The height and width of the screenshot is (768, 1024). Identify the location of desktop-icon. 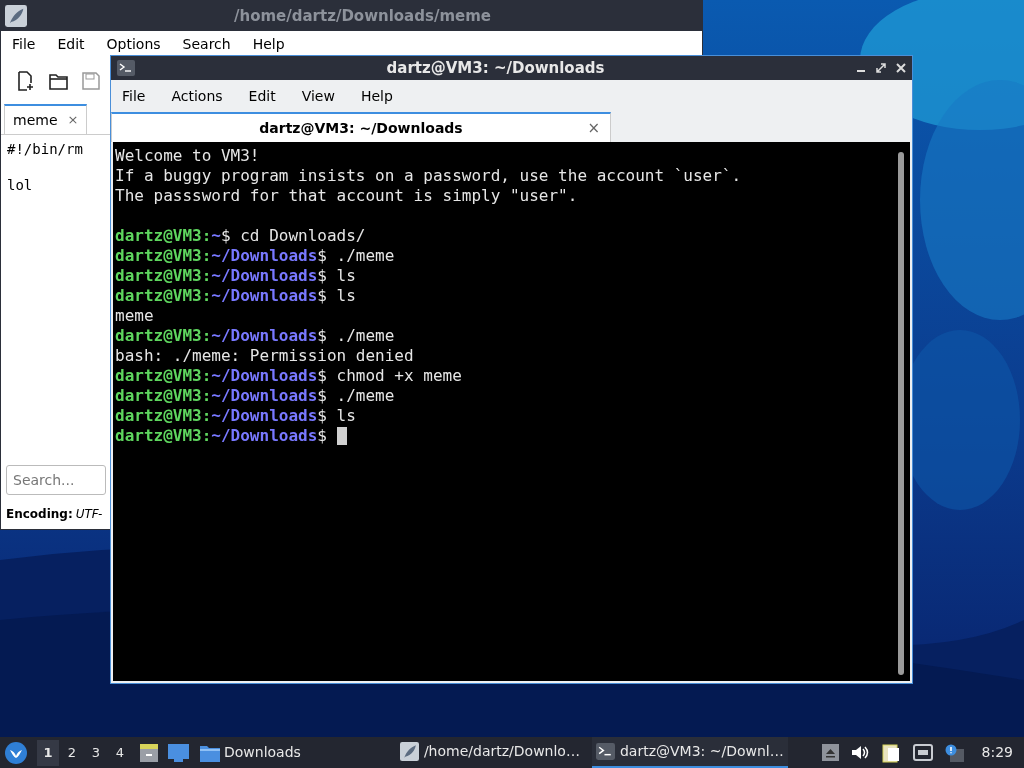
(178, 752).